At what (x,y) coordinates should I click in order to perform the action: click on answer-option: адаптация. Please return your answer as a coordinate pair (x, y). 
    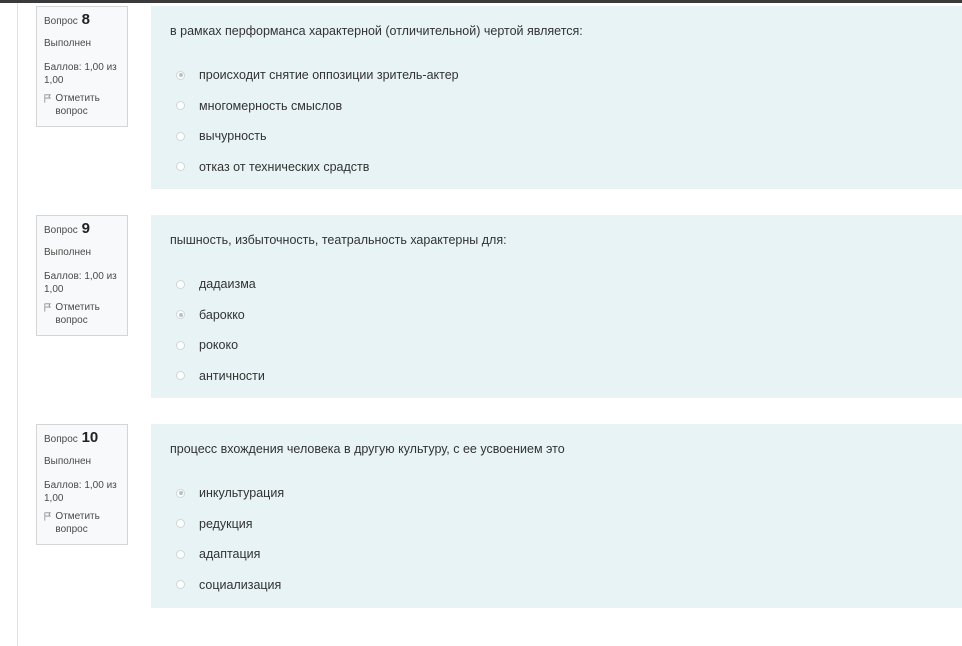
    Looking at the image, I should click on (569, 554).